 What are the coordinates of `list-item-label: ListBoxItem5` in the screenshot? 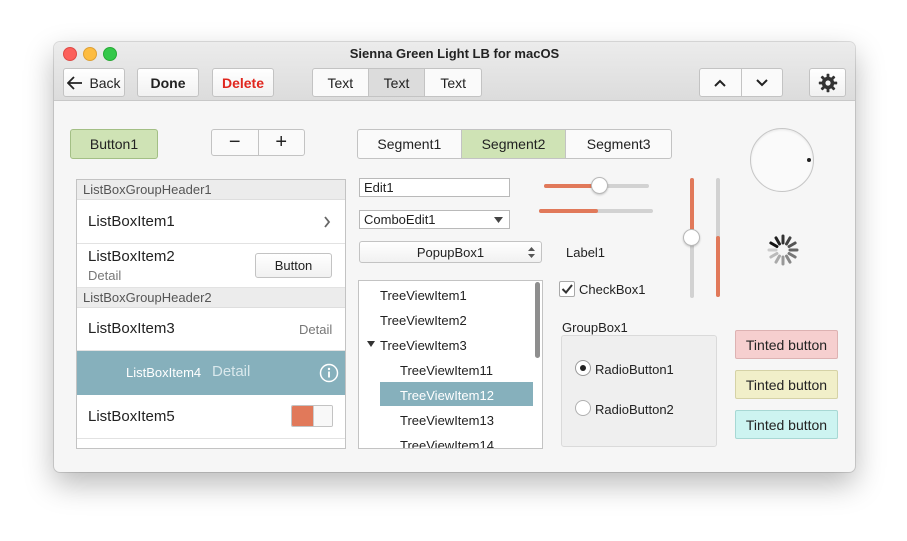 It's located at (131, 416).